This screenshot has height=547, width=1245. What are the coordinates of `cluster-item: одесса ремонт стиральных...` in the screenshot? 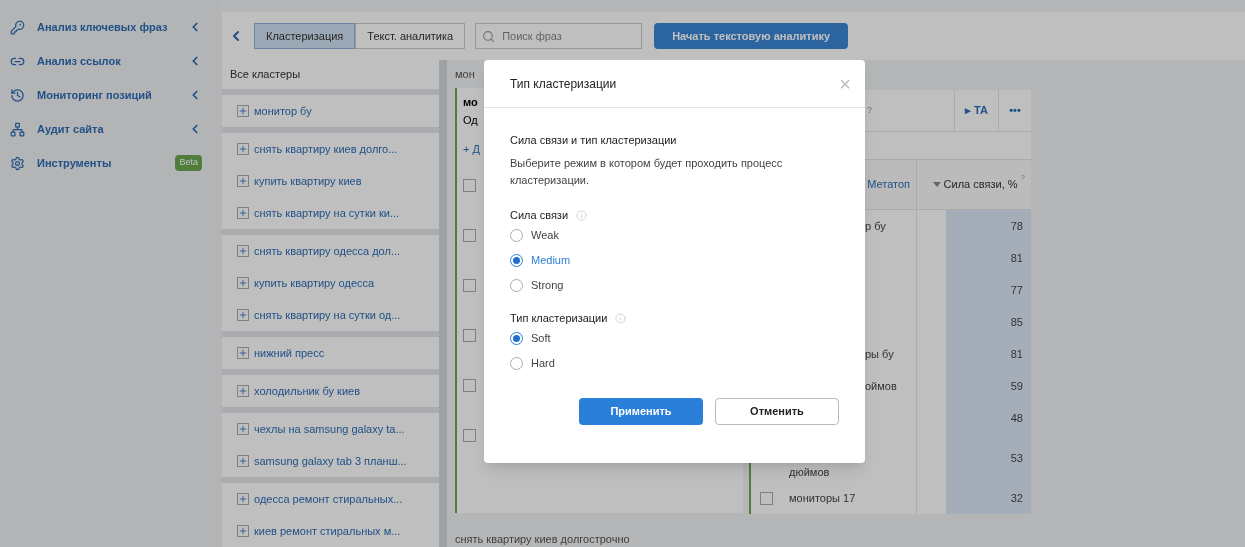 It's located at (330, 499).